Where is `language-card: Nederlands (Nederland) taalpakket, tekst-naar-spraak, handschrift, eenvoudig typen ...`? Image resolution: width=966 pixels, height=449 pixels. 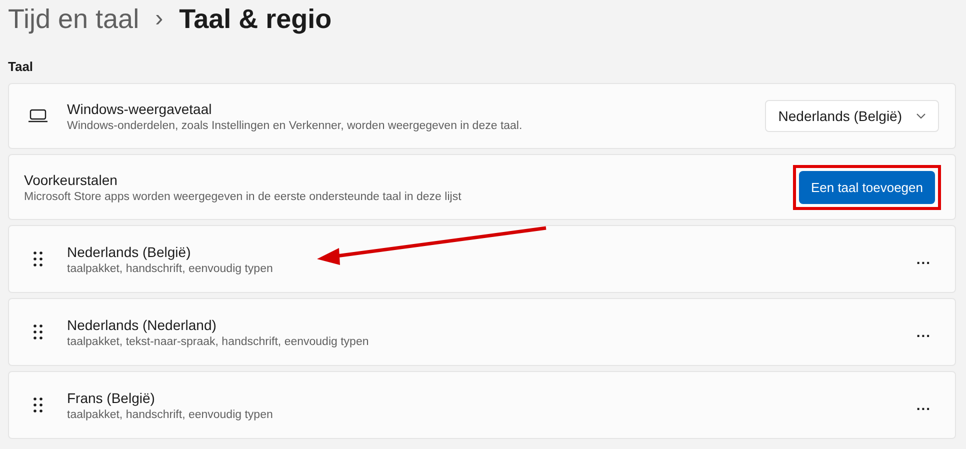
language-card: Nederlands (Nederland) taalpakket, tekst-naar-spraak, handschrift, eenvoudig typen ... is located at coordinates (482, 332).